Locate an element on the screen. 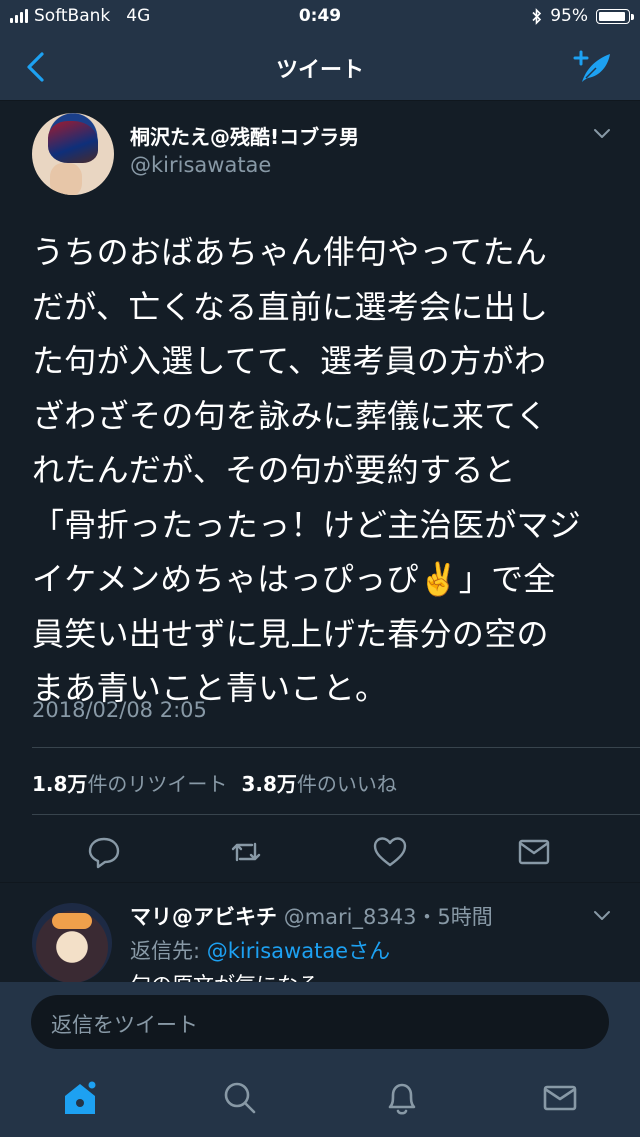 This screenshot has width=640, height=1137. tweet-actions is located at coordinates (320, 852).